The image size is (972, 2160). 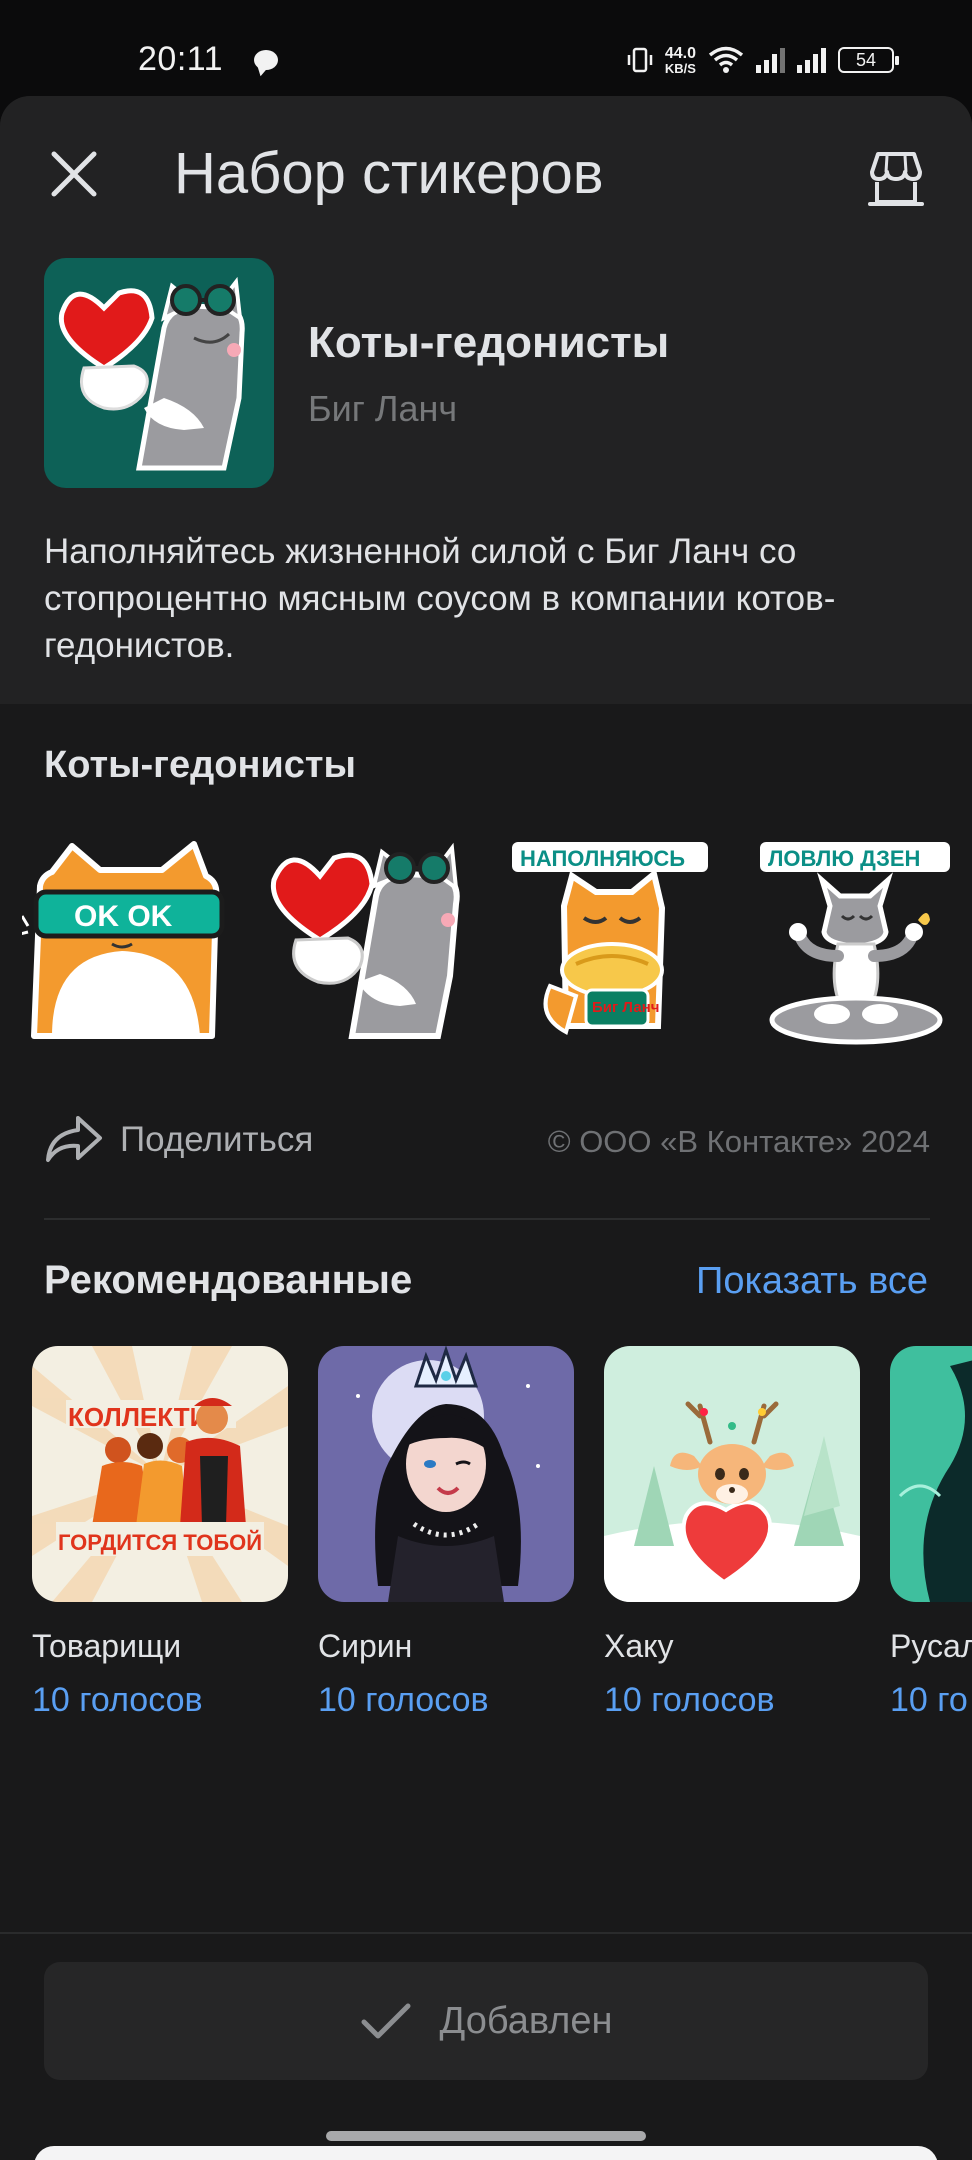 I want to click on sticker-dzen-text: ЛОВЛЮ ДЗЕН, so click(x=844, y=858).